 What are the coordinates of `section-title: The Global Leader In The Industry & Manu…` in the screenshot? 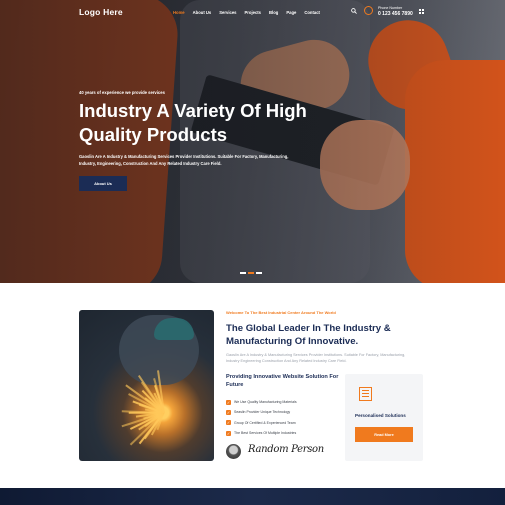 It's located at (308, 335).